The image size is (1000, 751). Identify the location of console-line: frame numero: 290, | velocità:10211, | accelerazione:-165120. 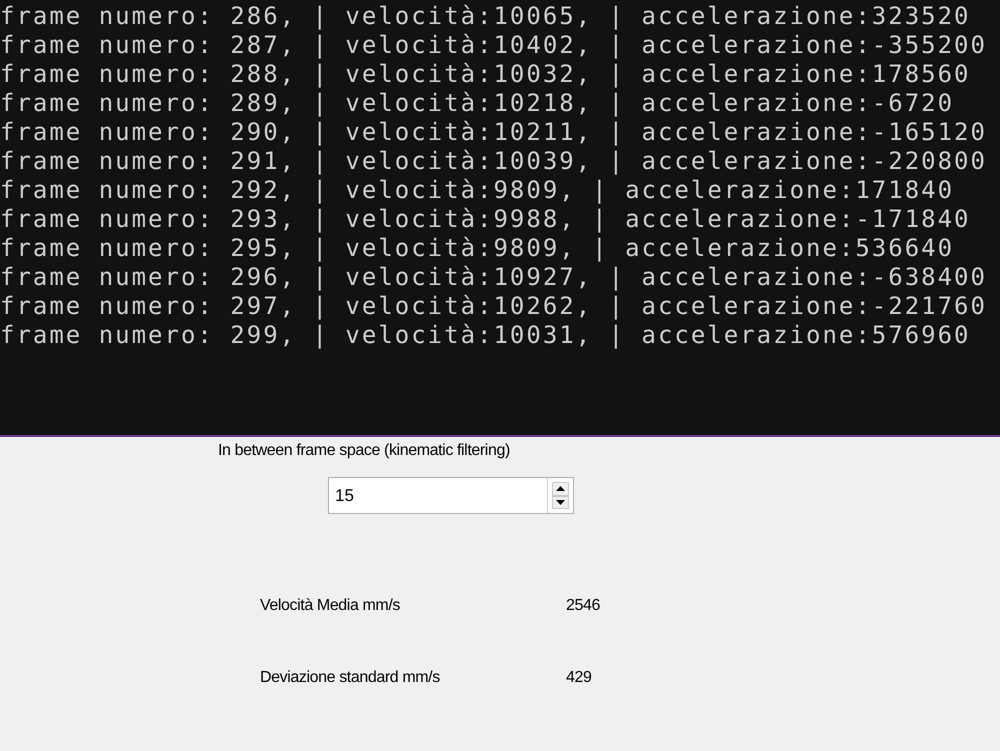
(494, 132).